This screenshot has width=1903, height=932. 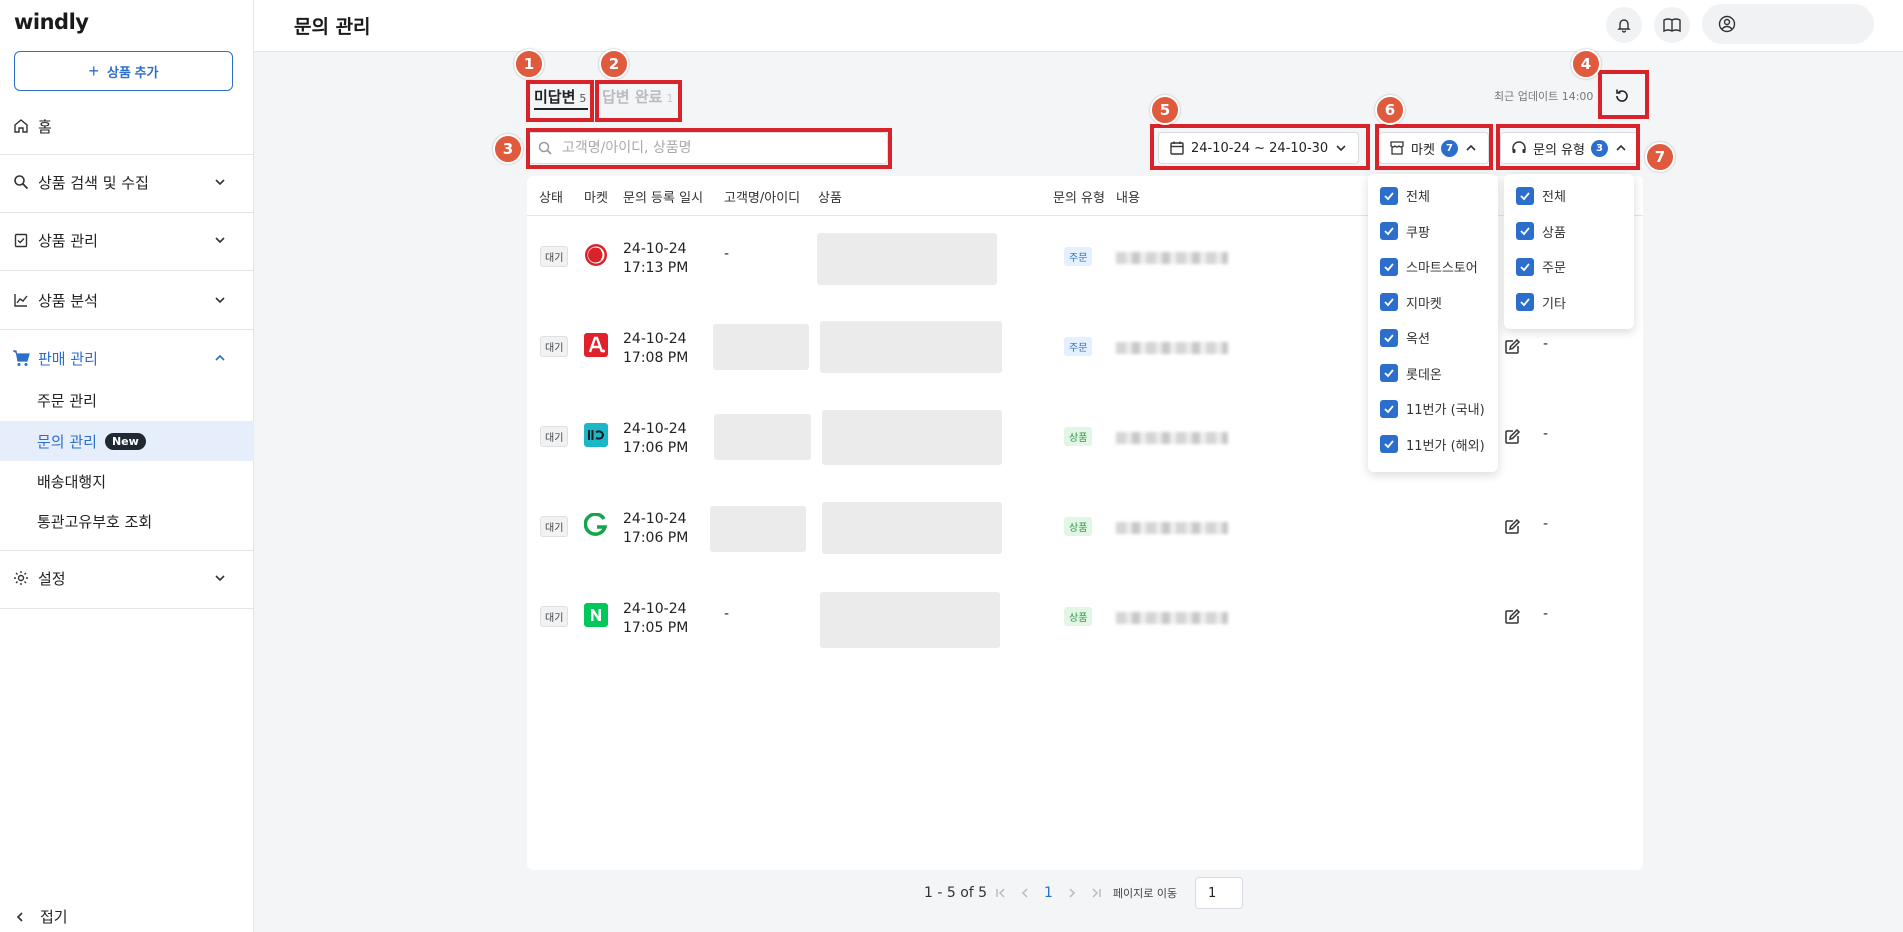 What do you see at coordinates (656, 438) in the screenshot?
I see `inquiry-datetime: 24-10-24 17:06 PM` at bounding box center [656, 438].